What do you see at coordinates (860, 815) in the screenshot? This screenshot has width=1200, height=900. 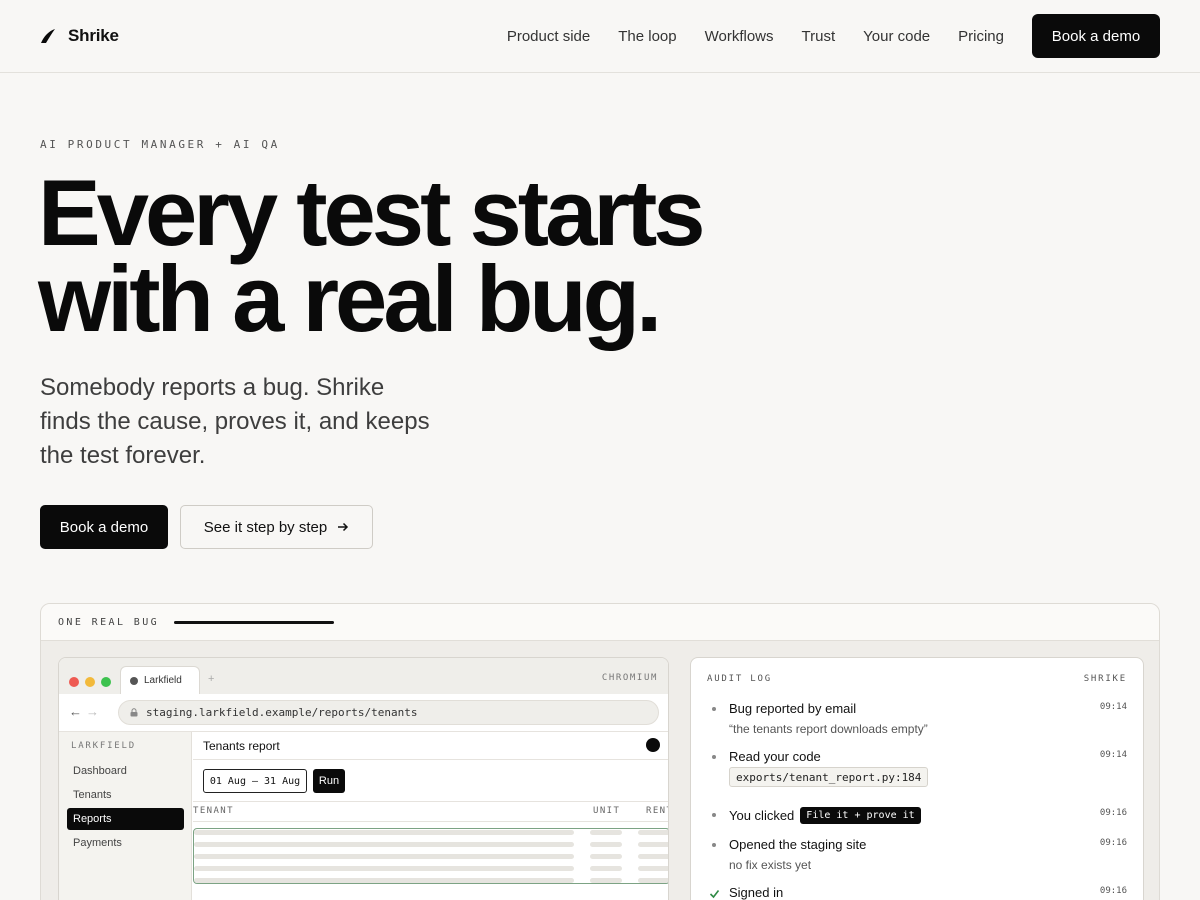 I see `file-it-prove-it-pill: File it + prove it` at bounding box center [860, 815].